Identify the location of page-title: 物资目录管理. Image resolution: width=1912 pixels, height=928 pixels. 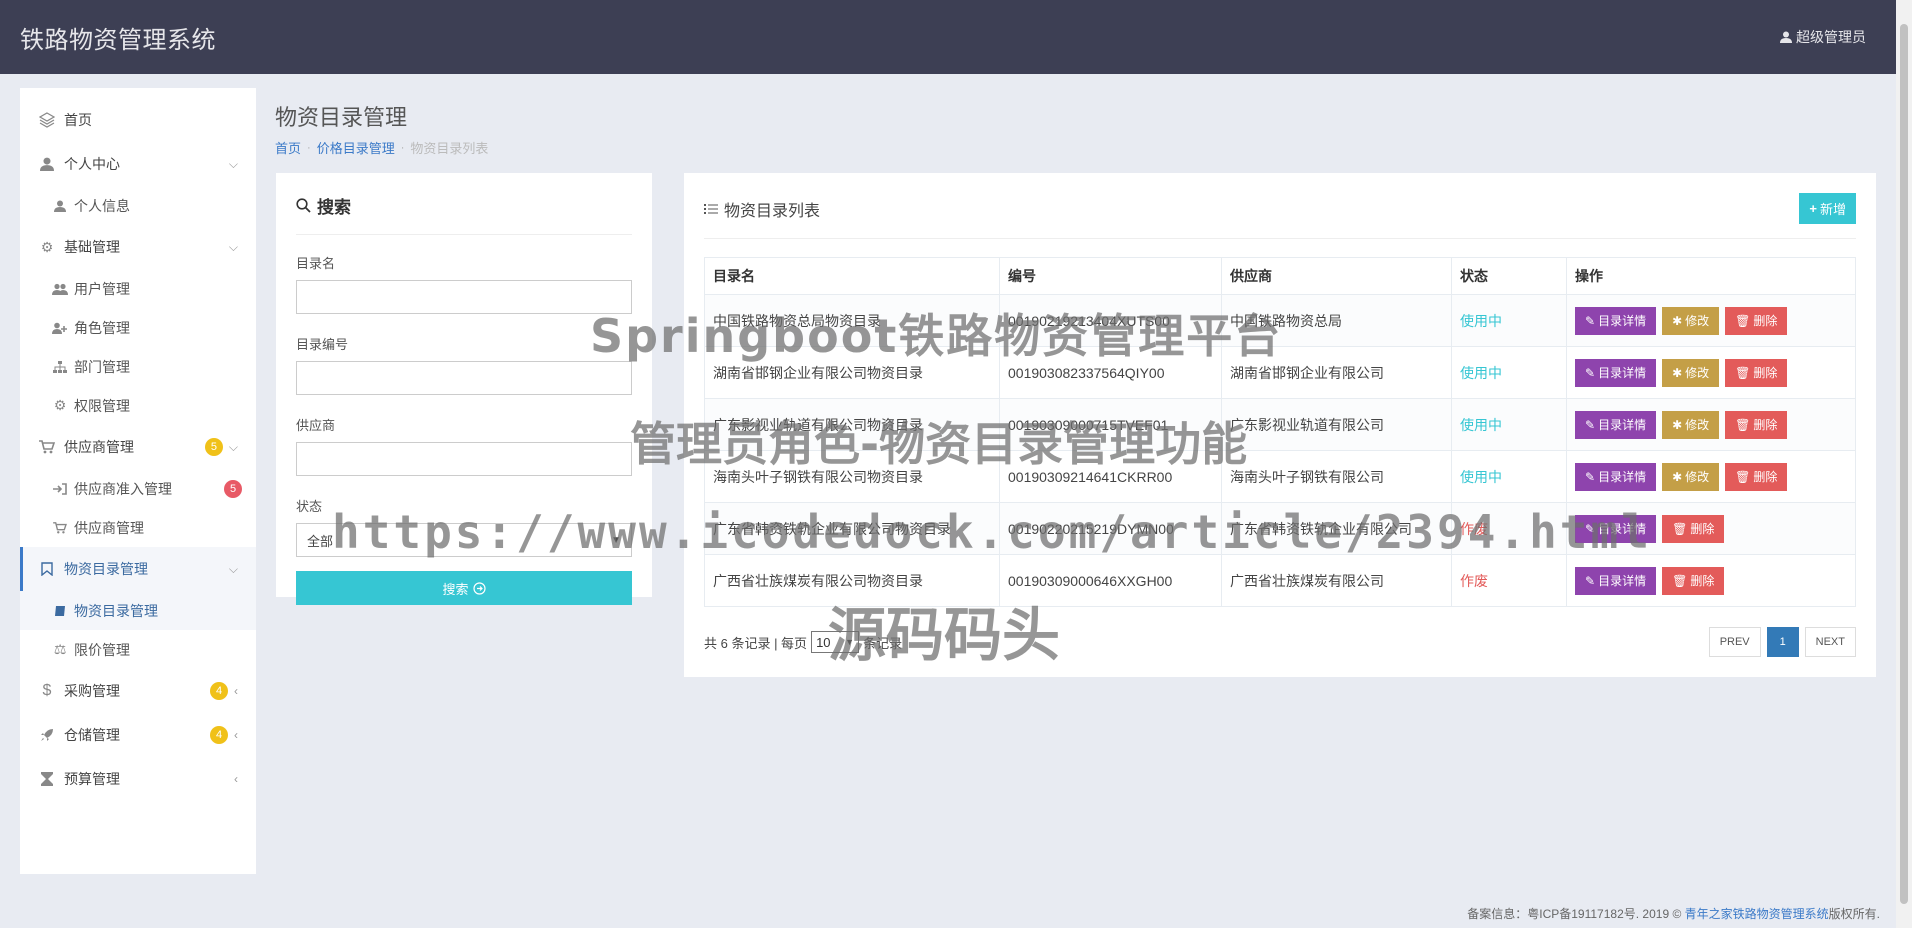
(341, 118).